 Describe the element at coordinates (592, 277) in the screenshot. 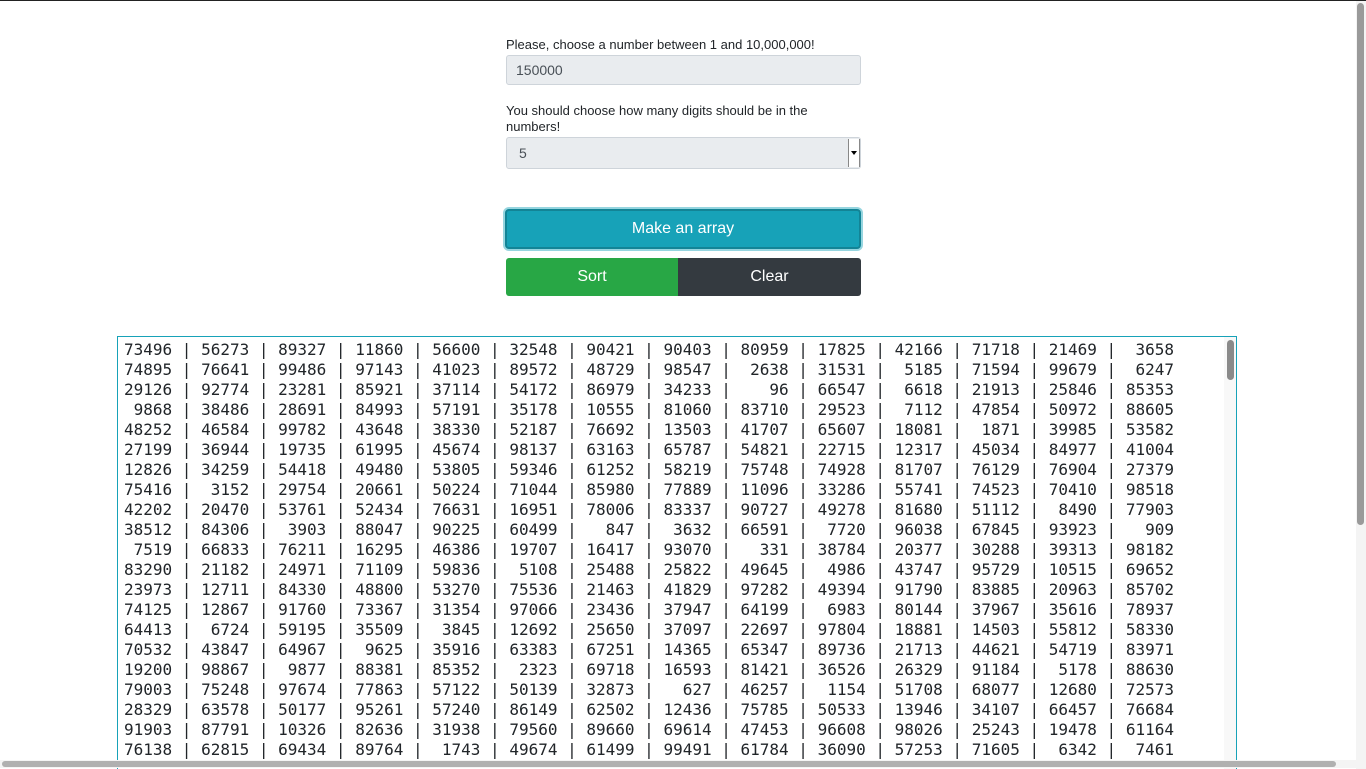

I see `sort-button: Sort` at that location.